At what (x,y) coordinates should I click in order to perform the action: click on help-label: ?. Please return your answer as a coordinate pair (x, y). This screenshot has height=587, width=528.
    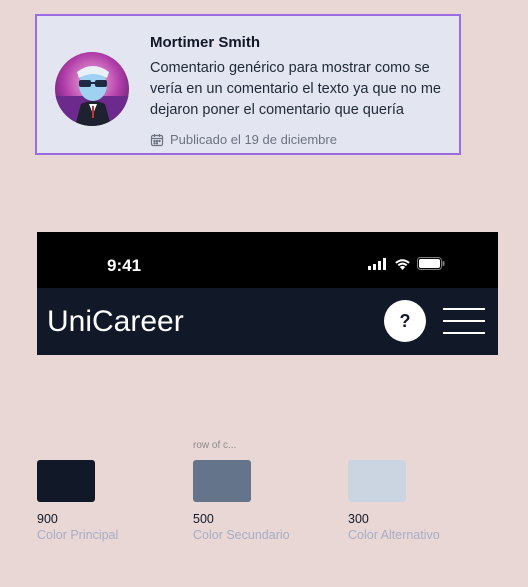
    Looking at the image, I should click on (405, 320).